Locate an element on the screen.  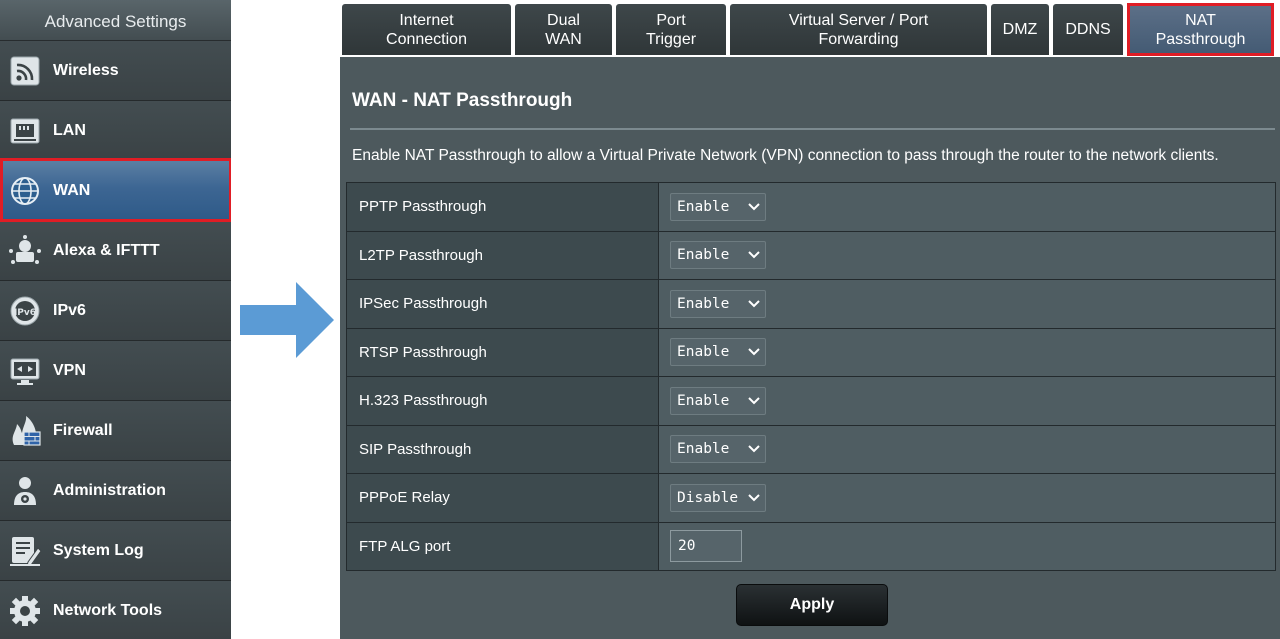
setting-label: L2TP Passthrough is located at coordinates (502, 255).